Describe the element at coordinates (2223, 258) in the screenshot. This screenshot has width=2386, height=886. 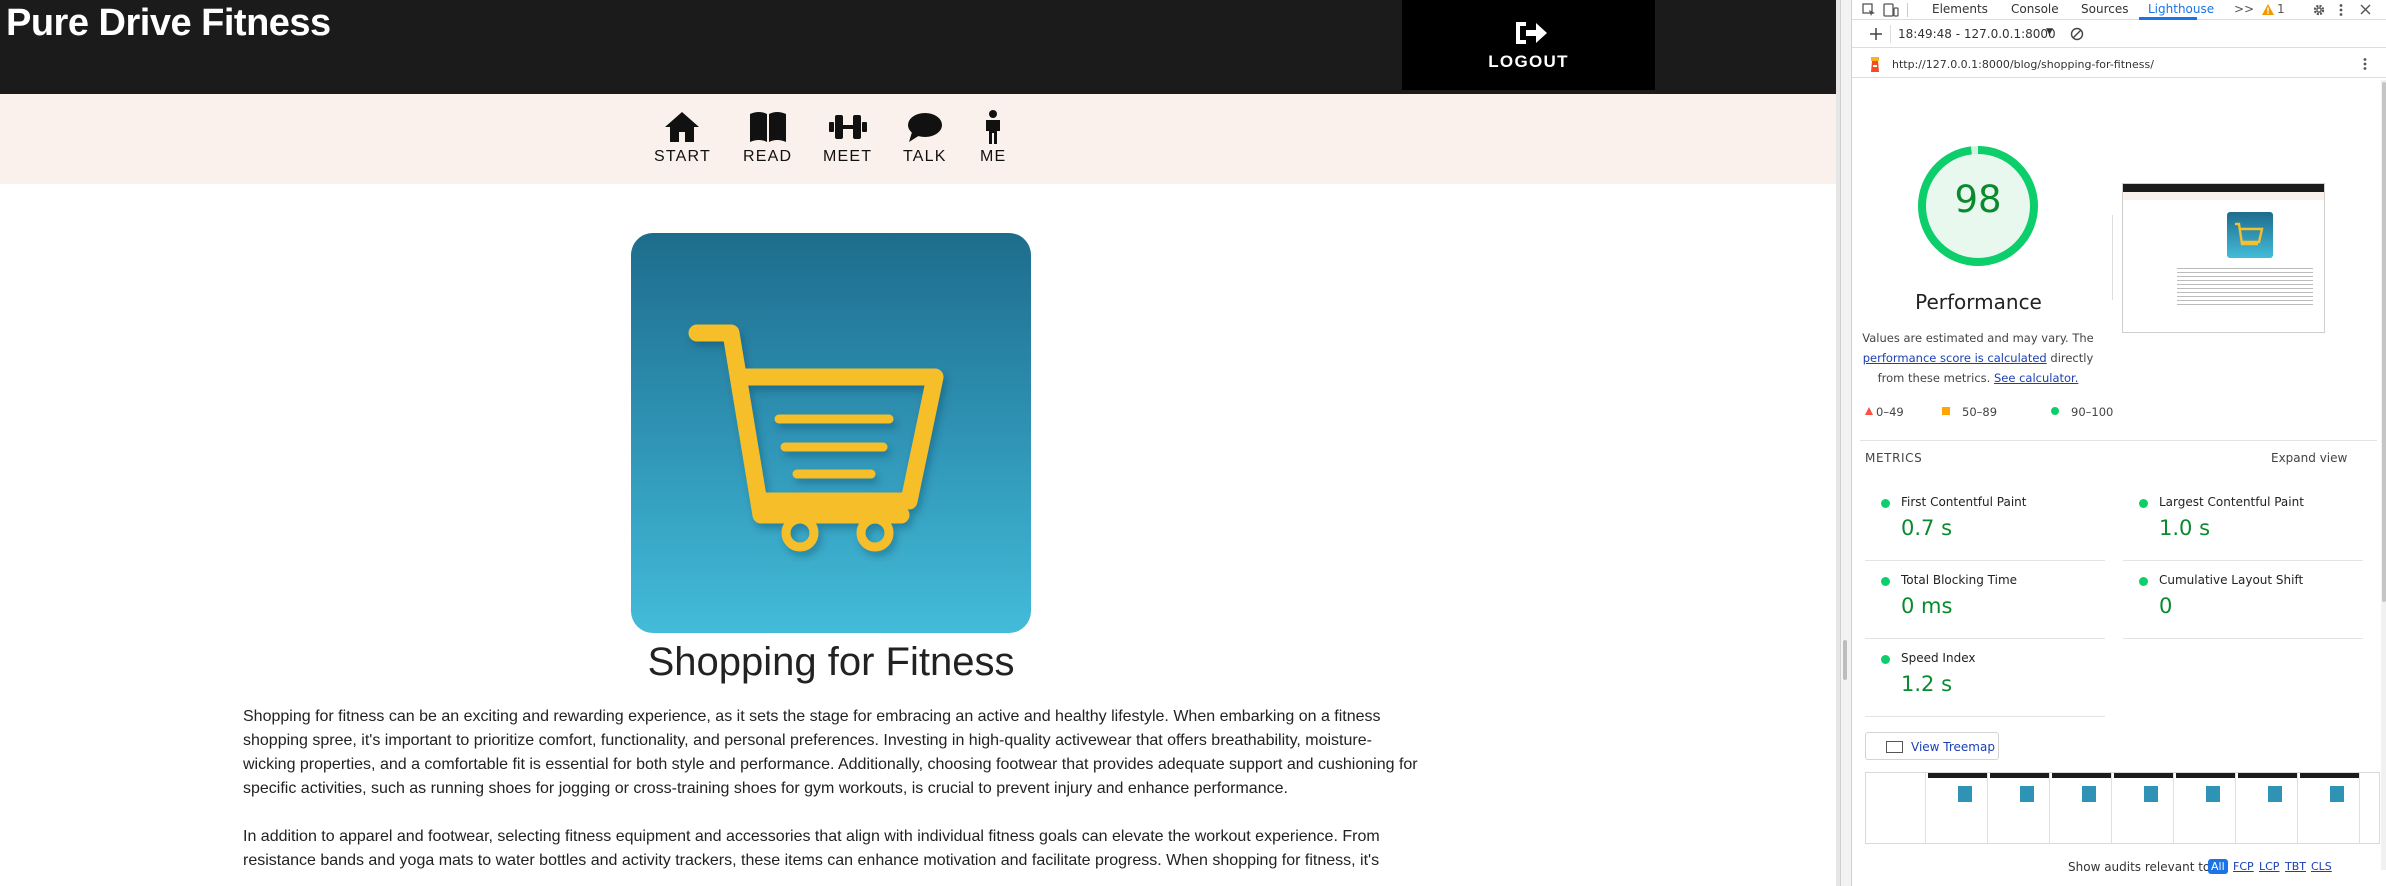
I see `final-screenshot-thumbnail` at that location.